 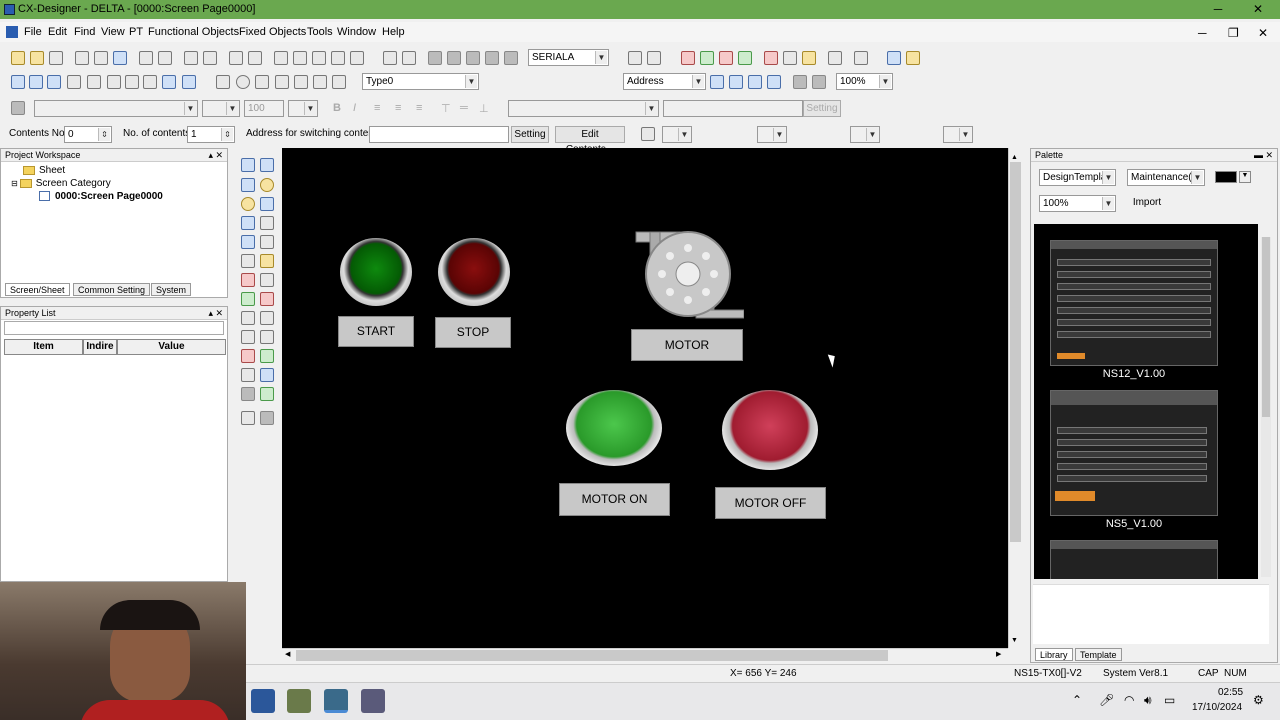 What do you see at coordinates (1263, 155) in the screenshot?
I see `close-icon: ▬ ✕` at bounding box center [1263, 155].